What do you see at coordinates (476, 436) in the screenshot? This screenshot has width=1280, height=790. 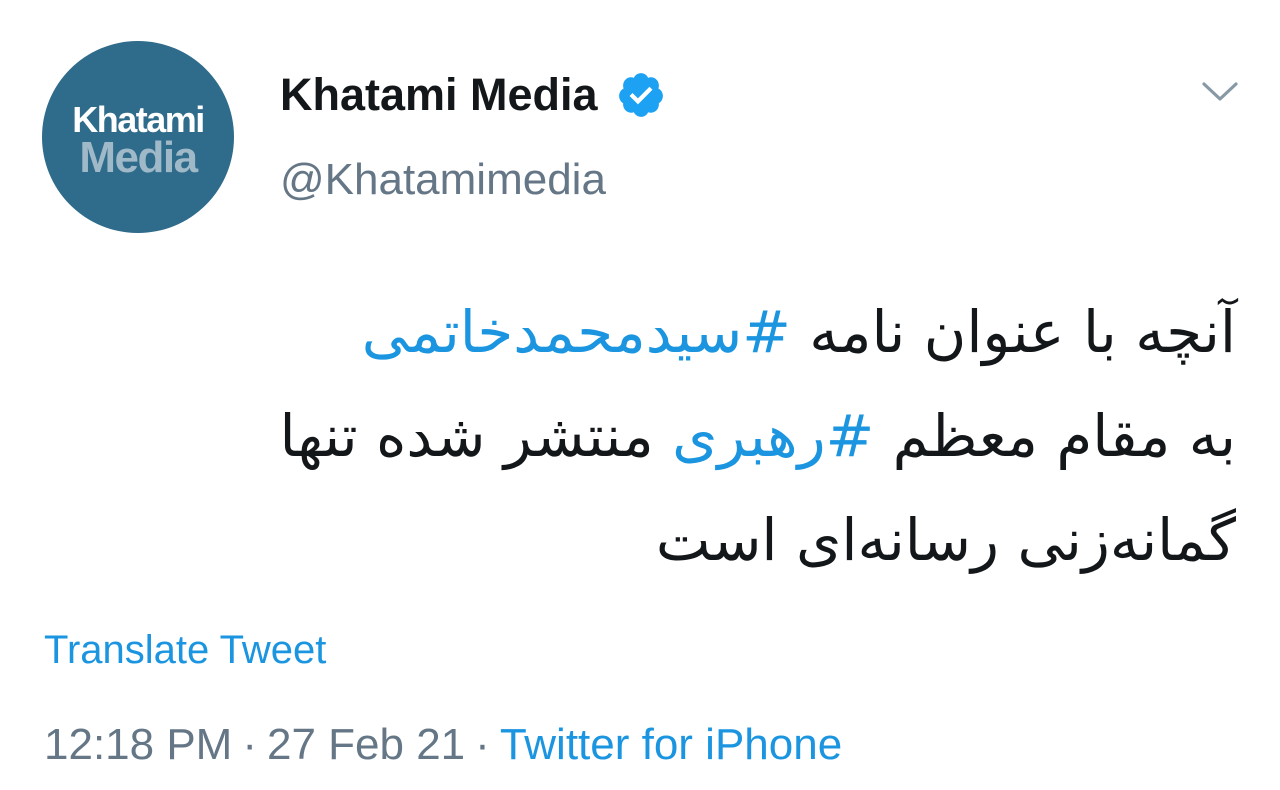 I see `tweet-text-segment: منتشر شده تنها` at bounding box center [476, 436].